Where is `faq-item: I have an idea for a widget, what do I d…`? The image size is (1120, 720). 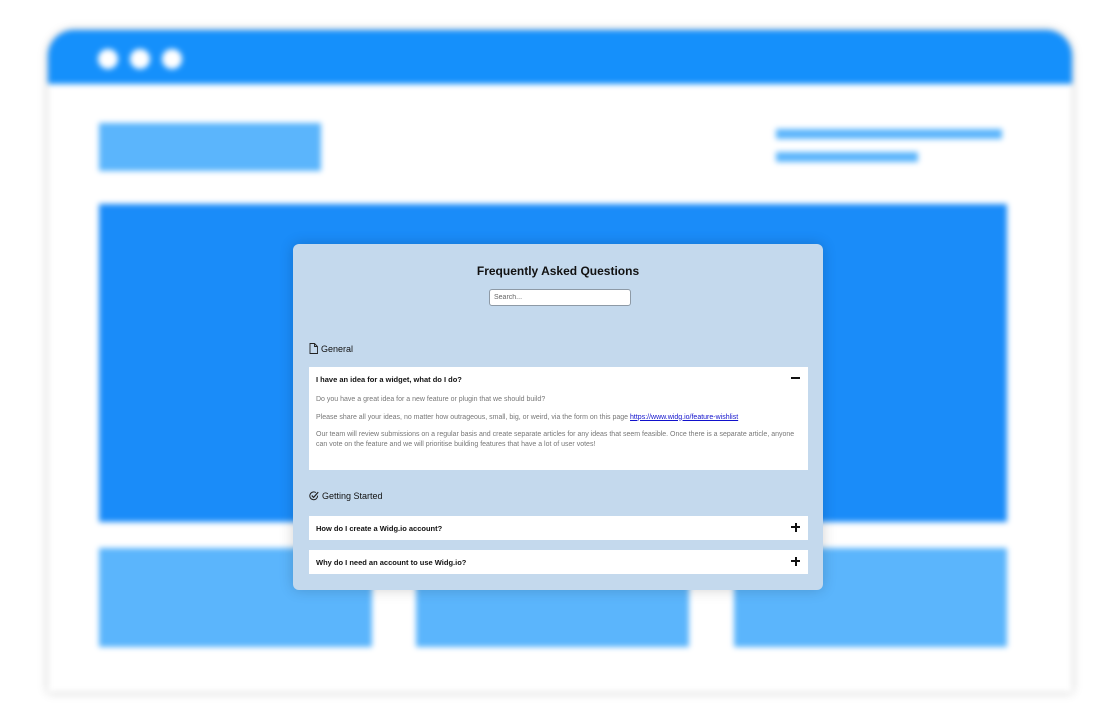 faq-item: I have an idea for a widget, what do I d… is located at coordinates (558, 418).